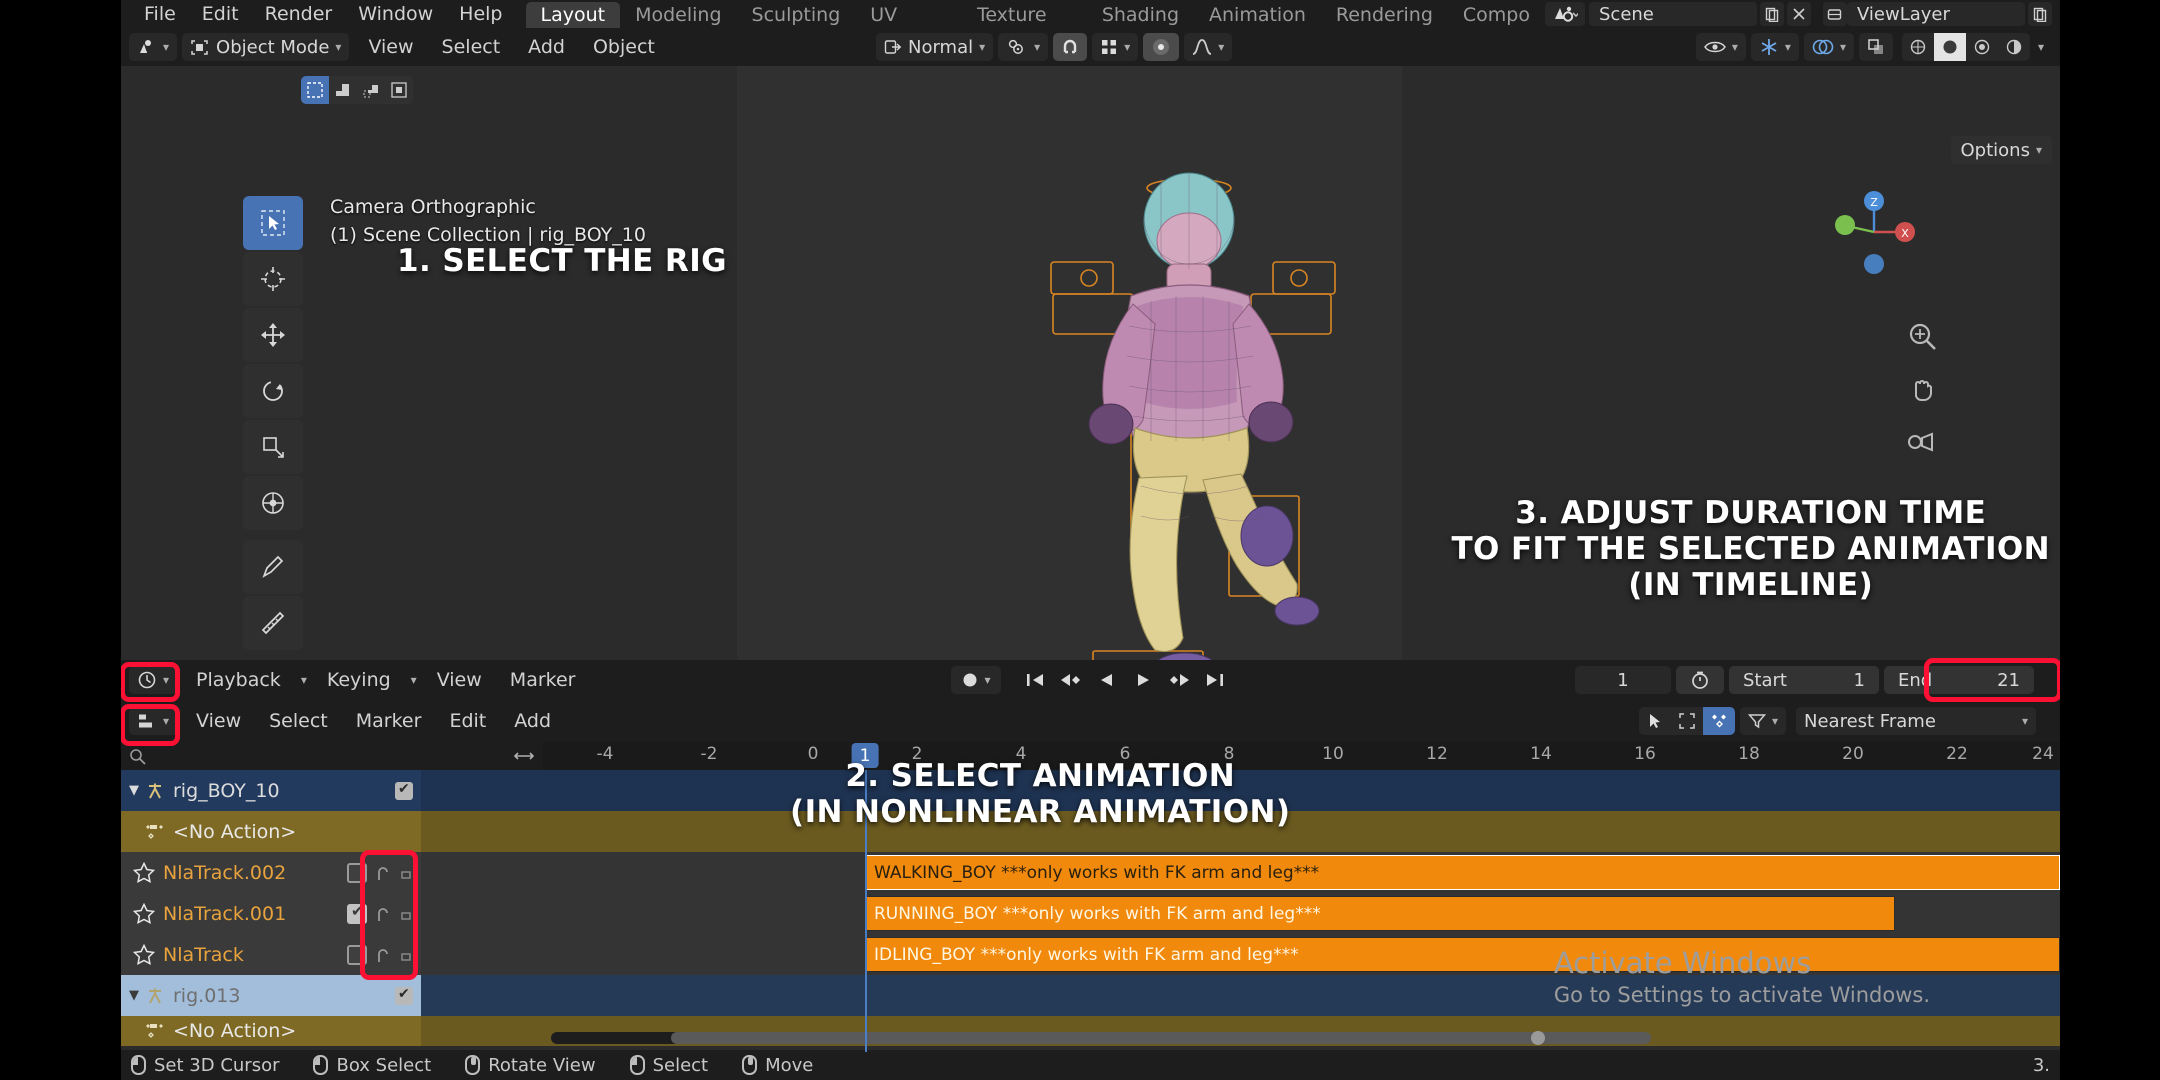 This screenshot has height=1080, width=2160. What do you see at coordinates (1215, 680) in the screenshot?
I see `jump-to-end-icon` at bounding box center [1215, 680].